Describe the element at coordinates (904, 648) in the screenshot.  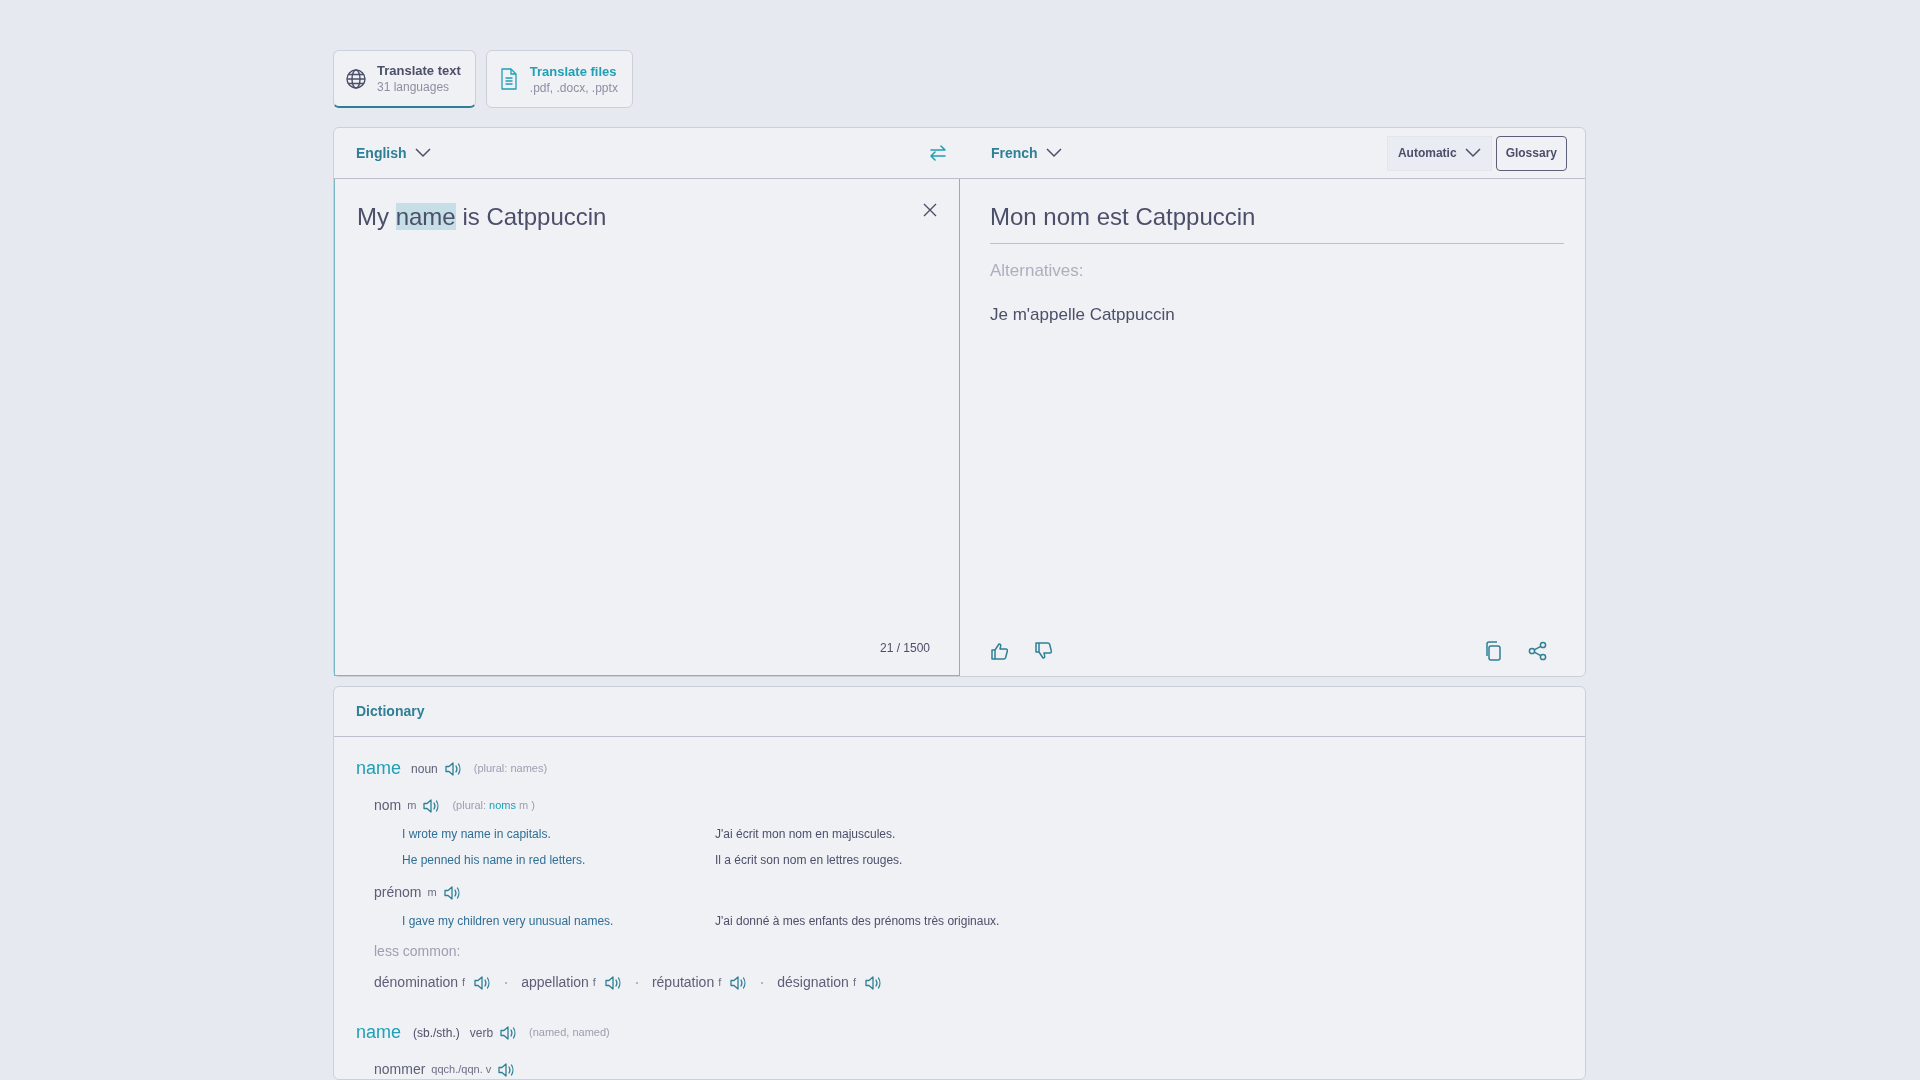
I see `character-count: 21 / 1500` at that location.